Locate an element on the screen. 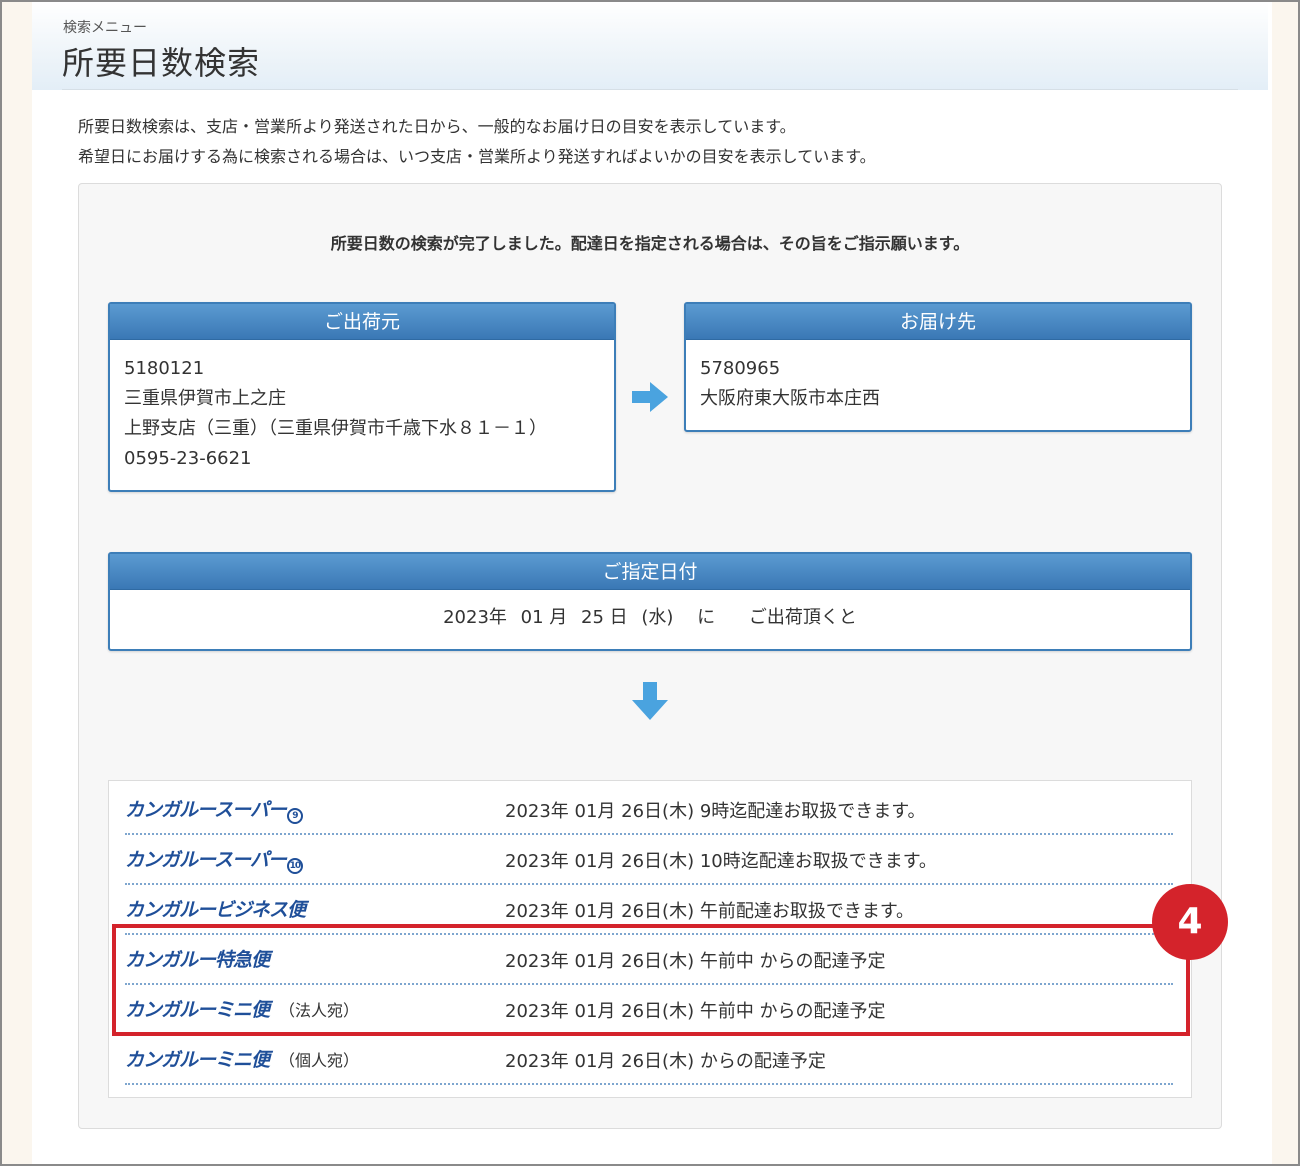  highlight-box is located at coordinates (651, 980).